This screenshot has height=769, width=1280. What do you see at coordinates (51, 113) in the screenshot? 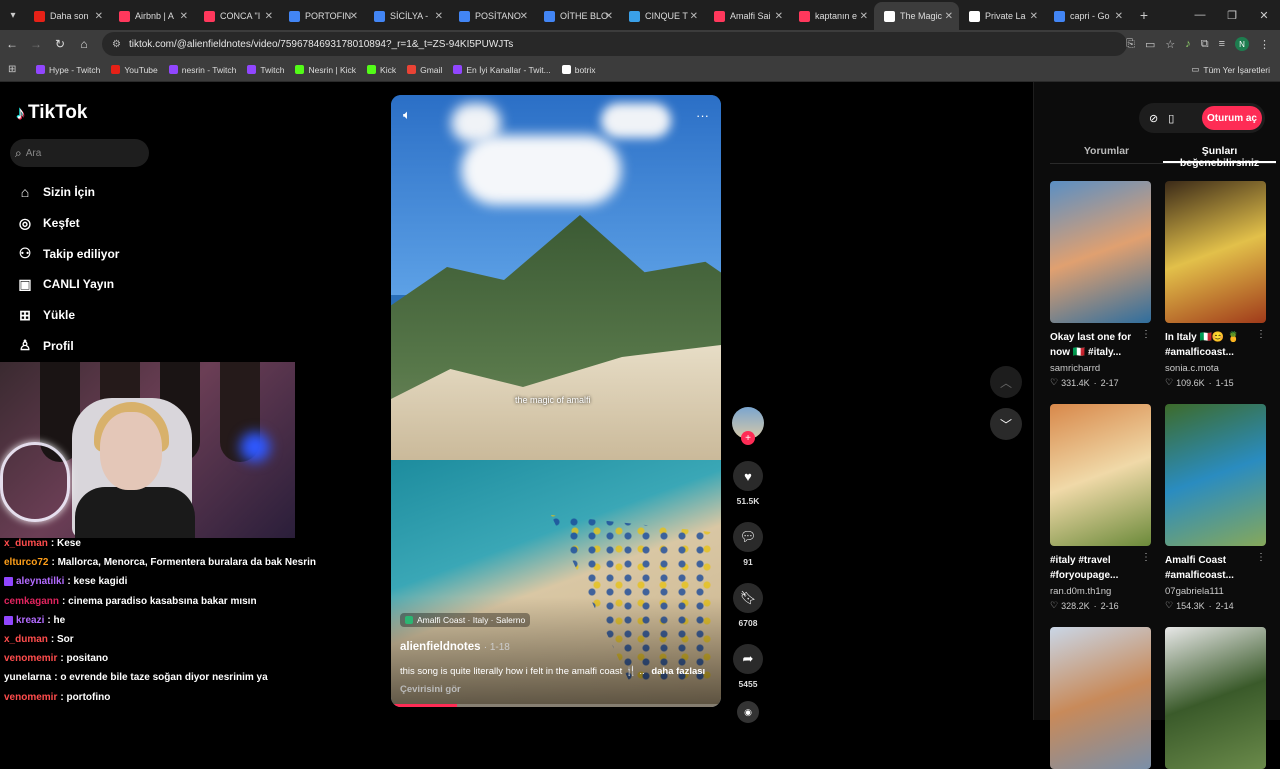
I see `tiktok-logo: ♪ TikTok` at bounding box center [51, 113].